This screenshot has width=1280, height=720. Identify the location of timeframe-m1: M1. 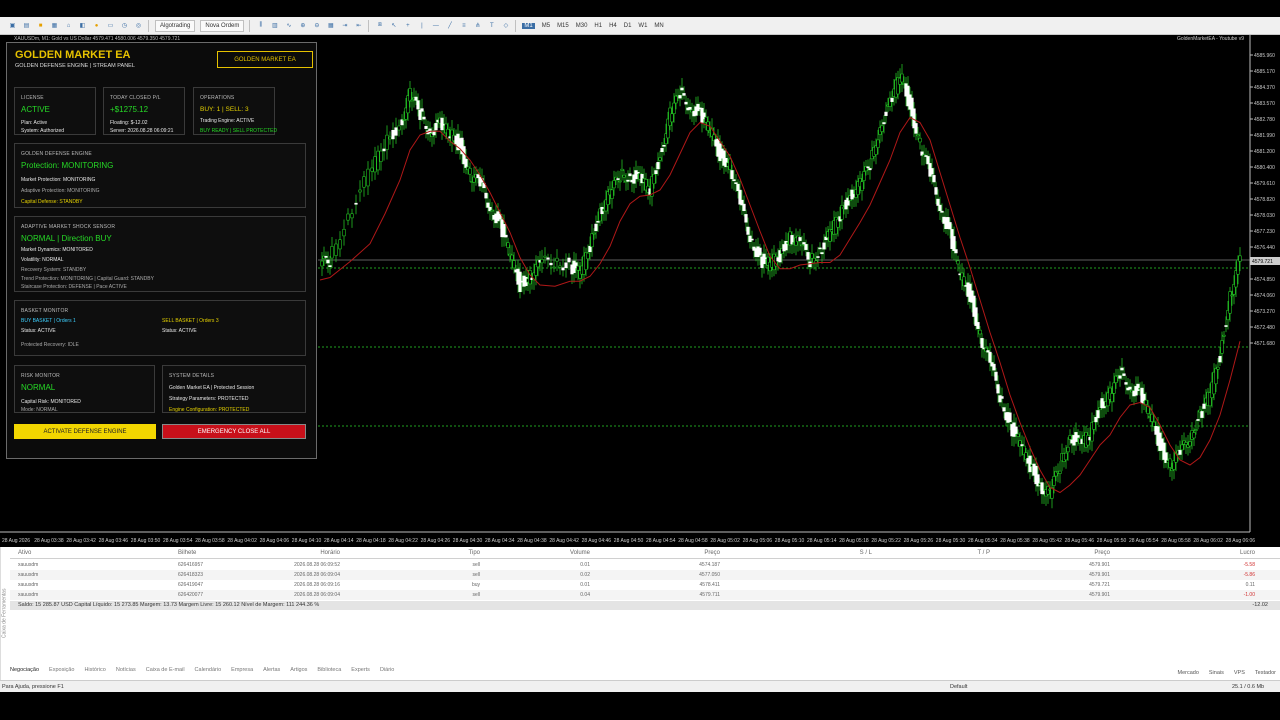
(528, 25).